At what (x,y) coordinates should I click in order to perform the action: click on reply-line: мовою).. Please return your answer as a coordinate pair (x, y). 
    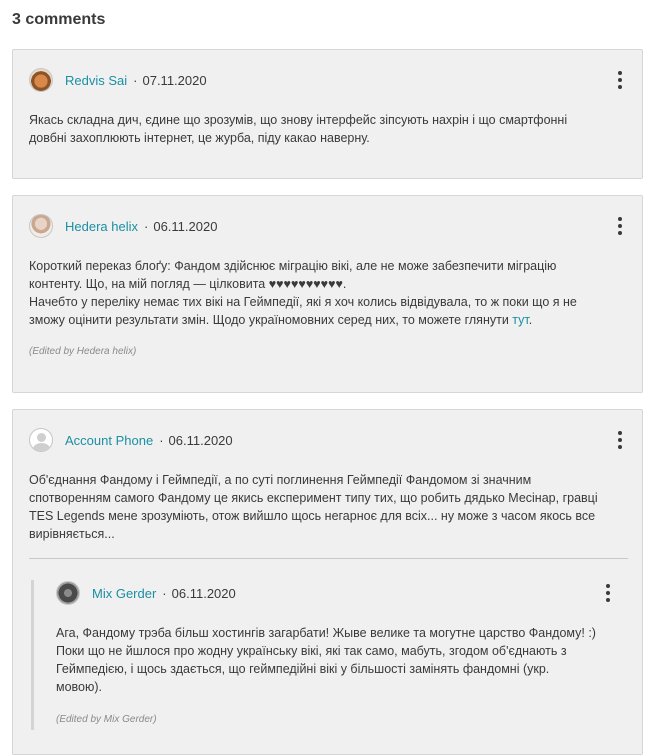
    Looking at the image, I should click on (79, 687).